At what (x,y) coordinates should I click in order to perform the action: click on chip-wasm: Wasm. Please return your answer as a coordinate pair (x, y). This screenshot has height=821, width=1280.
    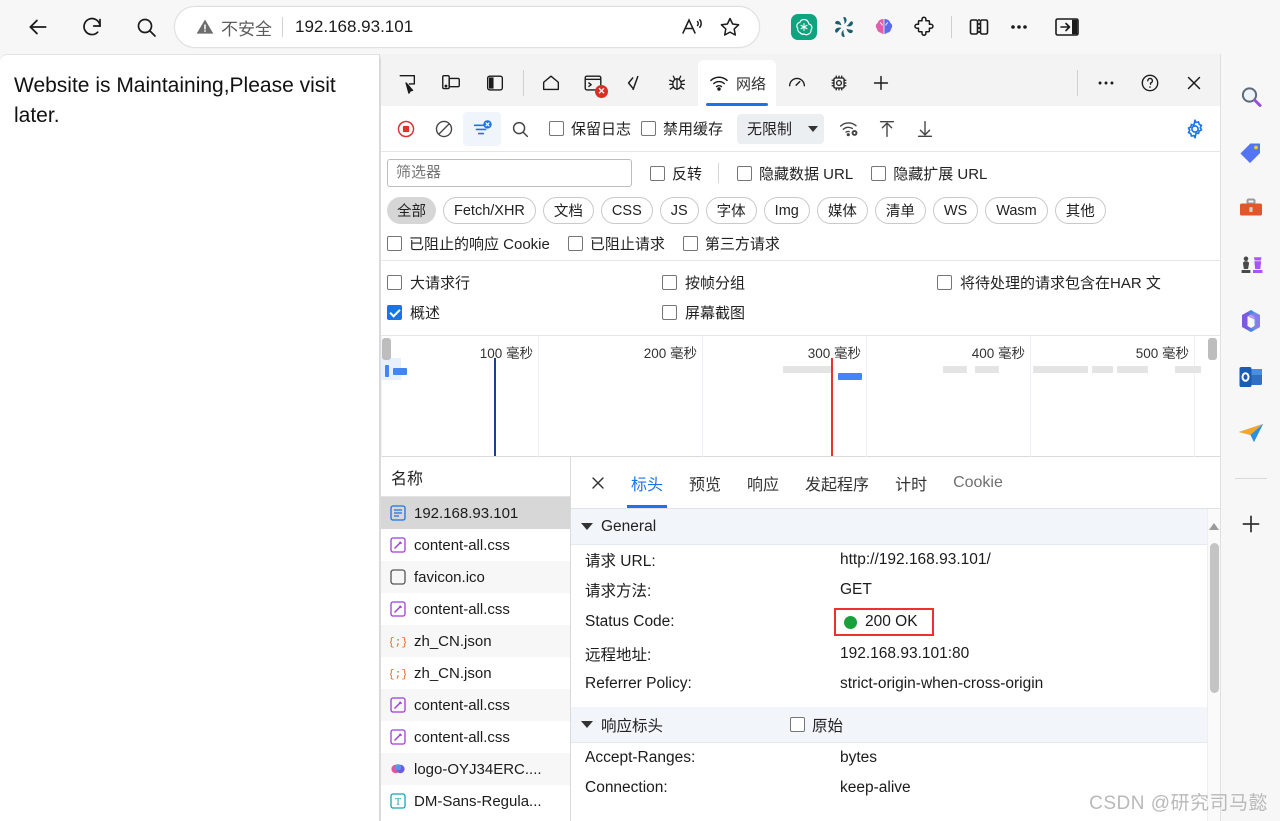
    Looking at the image, I should click on (1016, 210).